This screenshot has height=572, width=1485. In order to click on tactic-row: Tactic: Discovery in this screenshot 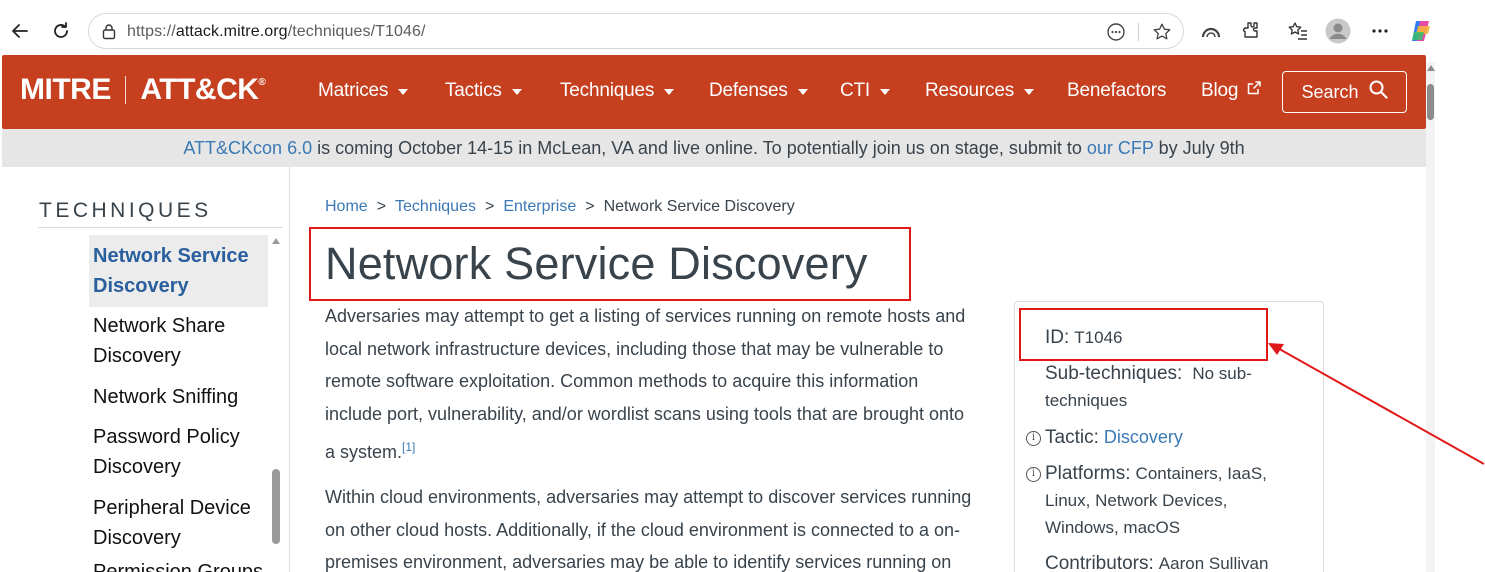, I will do `click(1114, 437)`.